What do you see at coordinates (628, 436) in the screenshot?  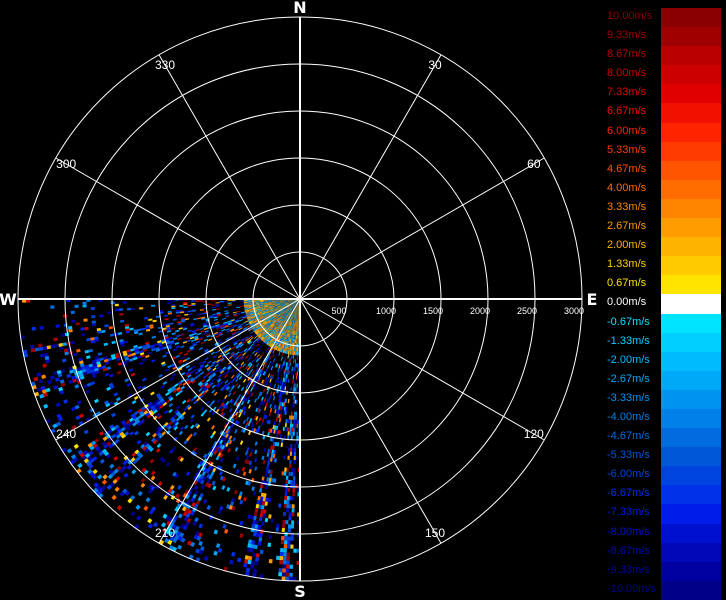 I see `legend-label: -4.67m/s` at bounding box center [628, 436].